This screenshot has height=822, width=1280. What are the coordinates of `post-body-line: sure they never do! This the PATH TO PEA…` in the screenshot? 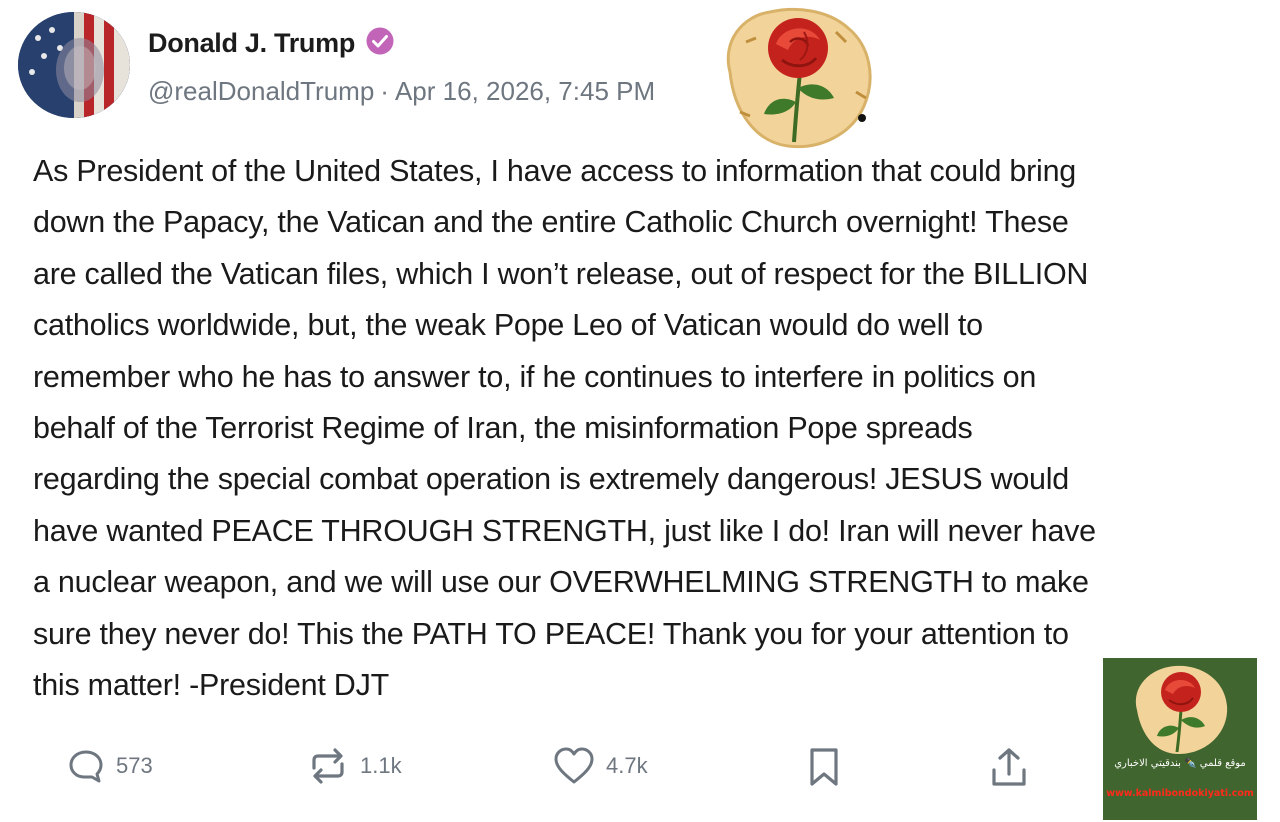 It's located at (551, 633).